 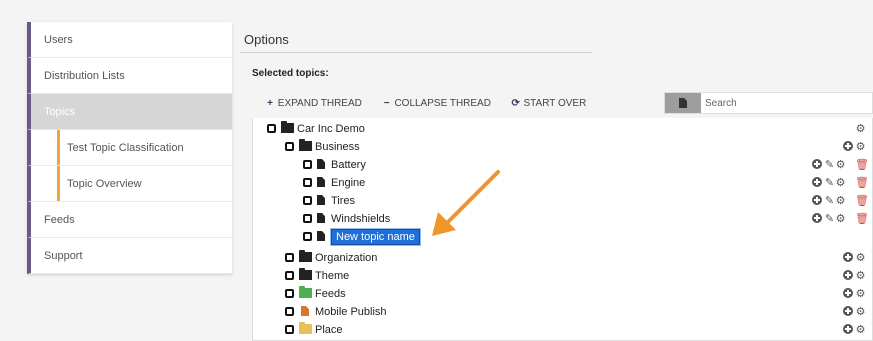 What do you see at coordinates (129, 148) in the screenshot?
I see `sidebar-subitem-test-topic-classification: Test Topic Classification` at bounding box center [129, 148].